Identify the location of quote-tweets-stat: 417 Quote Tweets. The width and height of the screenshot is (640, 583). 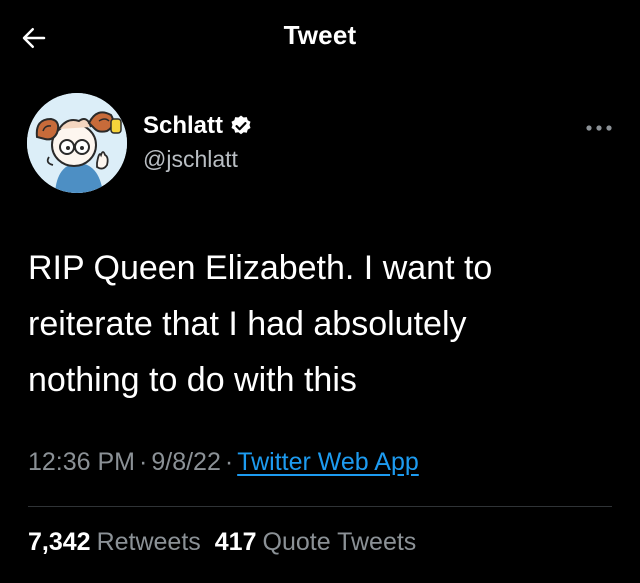
(316, 542).